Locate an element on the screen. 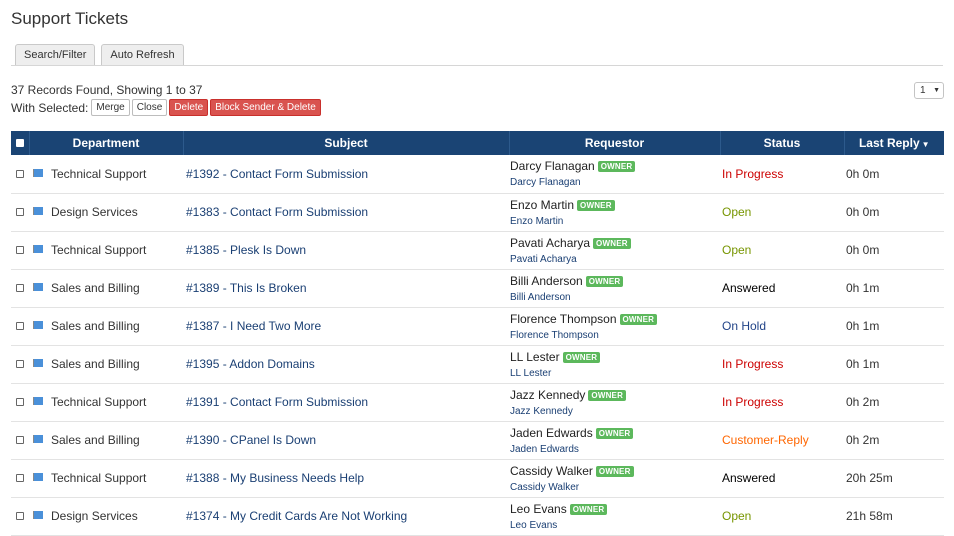 This screenshot has height=536, width=954. last-reply-cell: 20h 25m is located at coordinates (894, 478).